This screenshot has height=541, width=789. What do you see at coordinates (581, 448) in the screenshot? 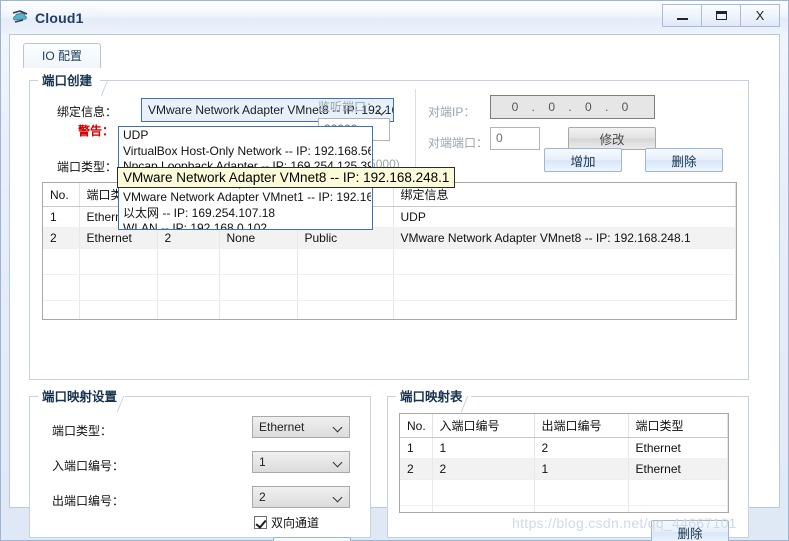
I see `cell-out-port: 2` at bounding box center [581, 448].